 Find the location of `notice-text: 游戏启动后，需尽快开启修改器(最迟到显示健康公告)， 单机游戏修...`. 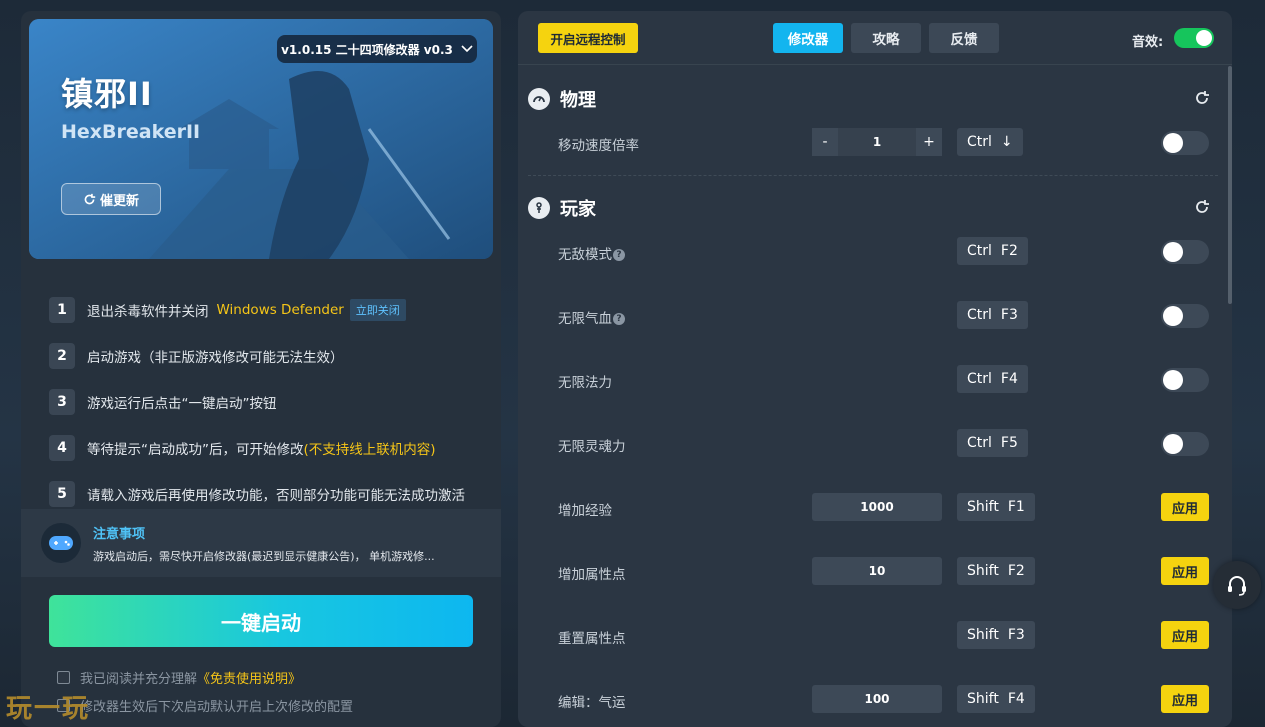

notice-text: 游戏启动后，需尽快开启修改器(最迟到显示健康公告)， 单机游戏修... is located at coordinates (264, 556).